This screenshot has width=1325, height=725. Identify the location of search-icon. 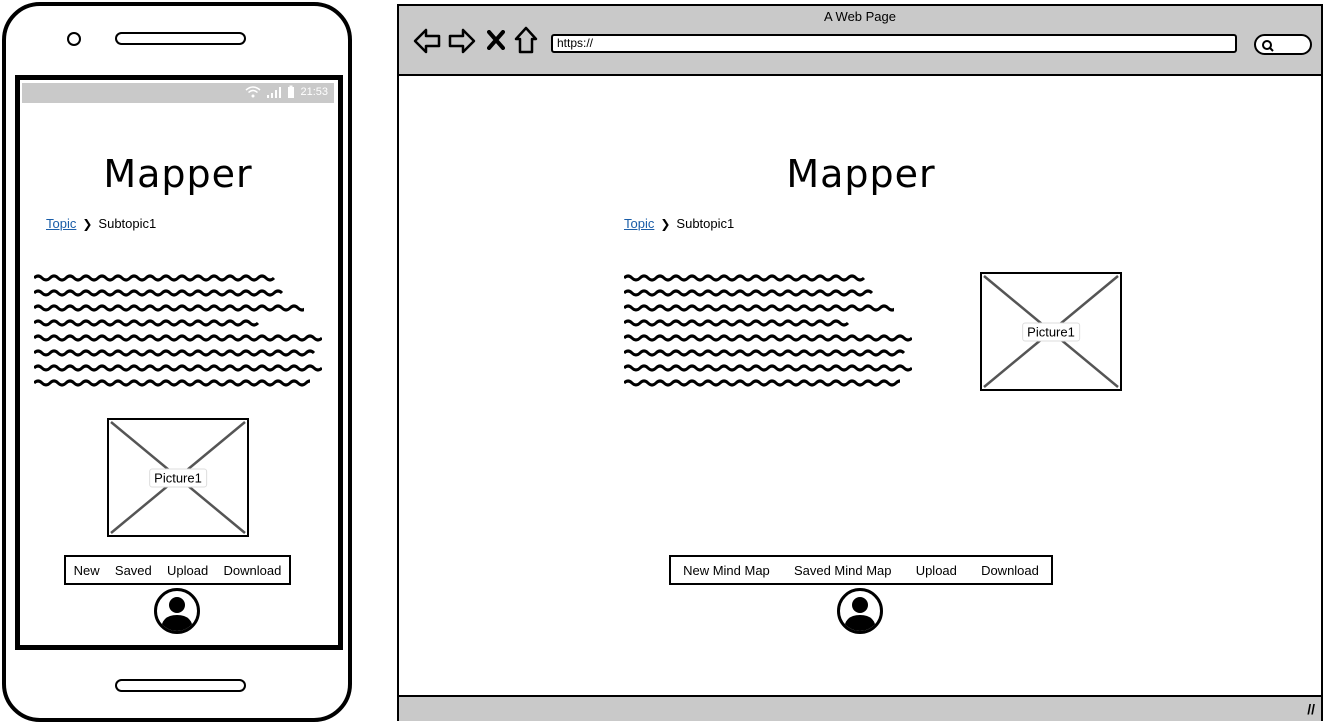
(1268, 46).